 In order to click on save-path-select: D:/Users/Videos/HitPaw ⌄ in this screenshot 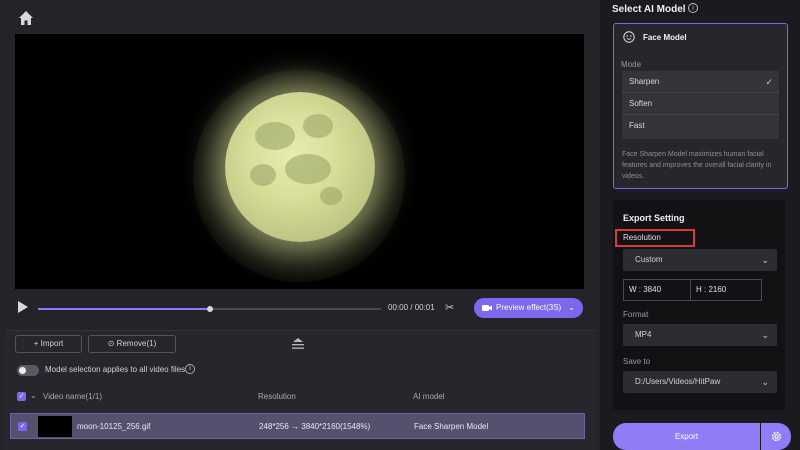, I will do `click(700, 382)`.